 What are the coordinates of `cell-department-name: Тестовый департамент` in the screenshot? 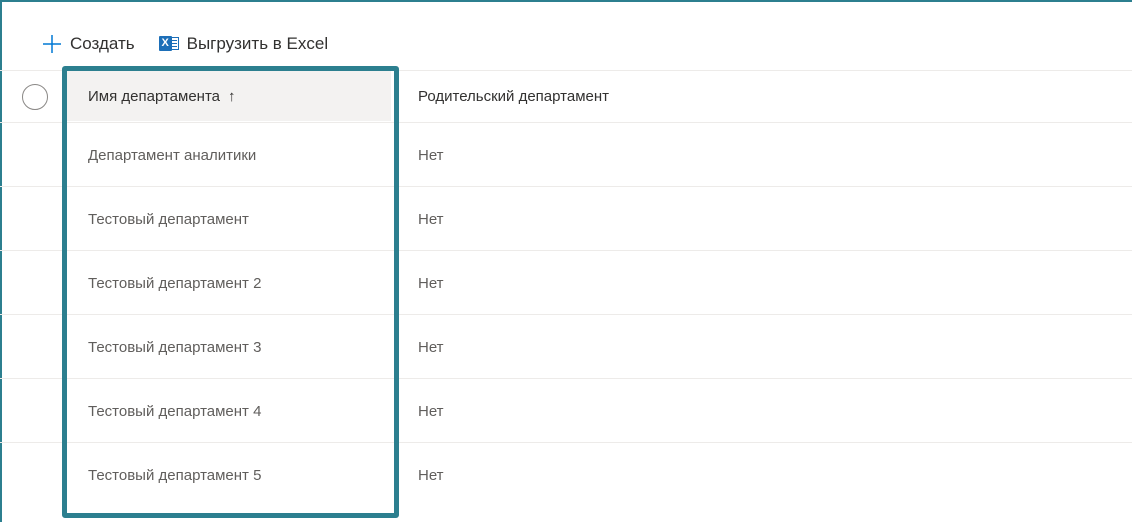 It's located at (168, 219).